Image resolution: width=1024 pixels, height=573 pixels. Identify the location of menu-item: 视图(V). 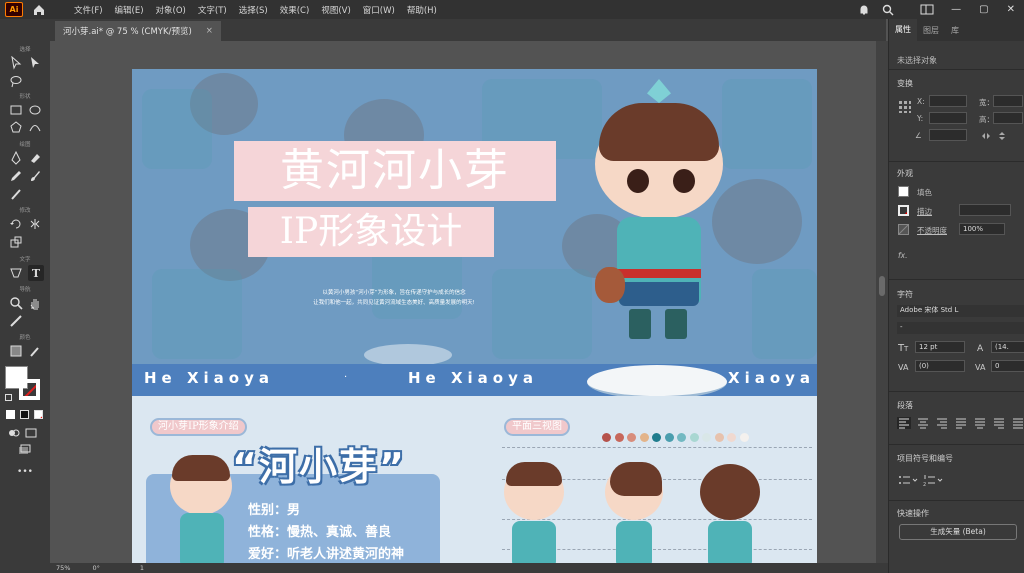
(335, 10).